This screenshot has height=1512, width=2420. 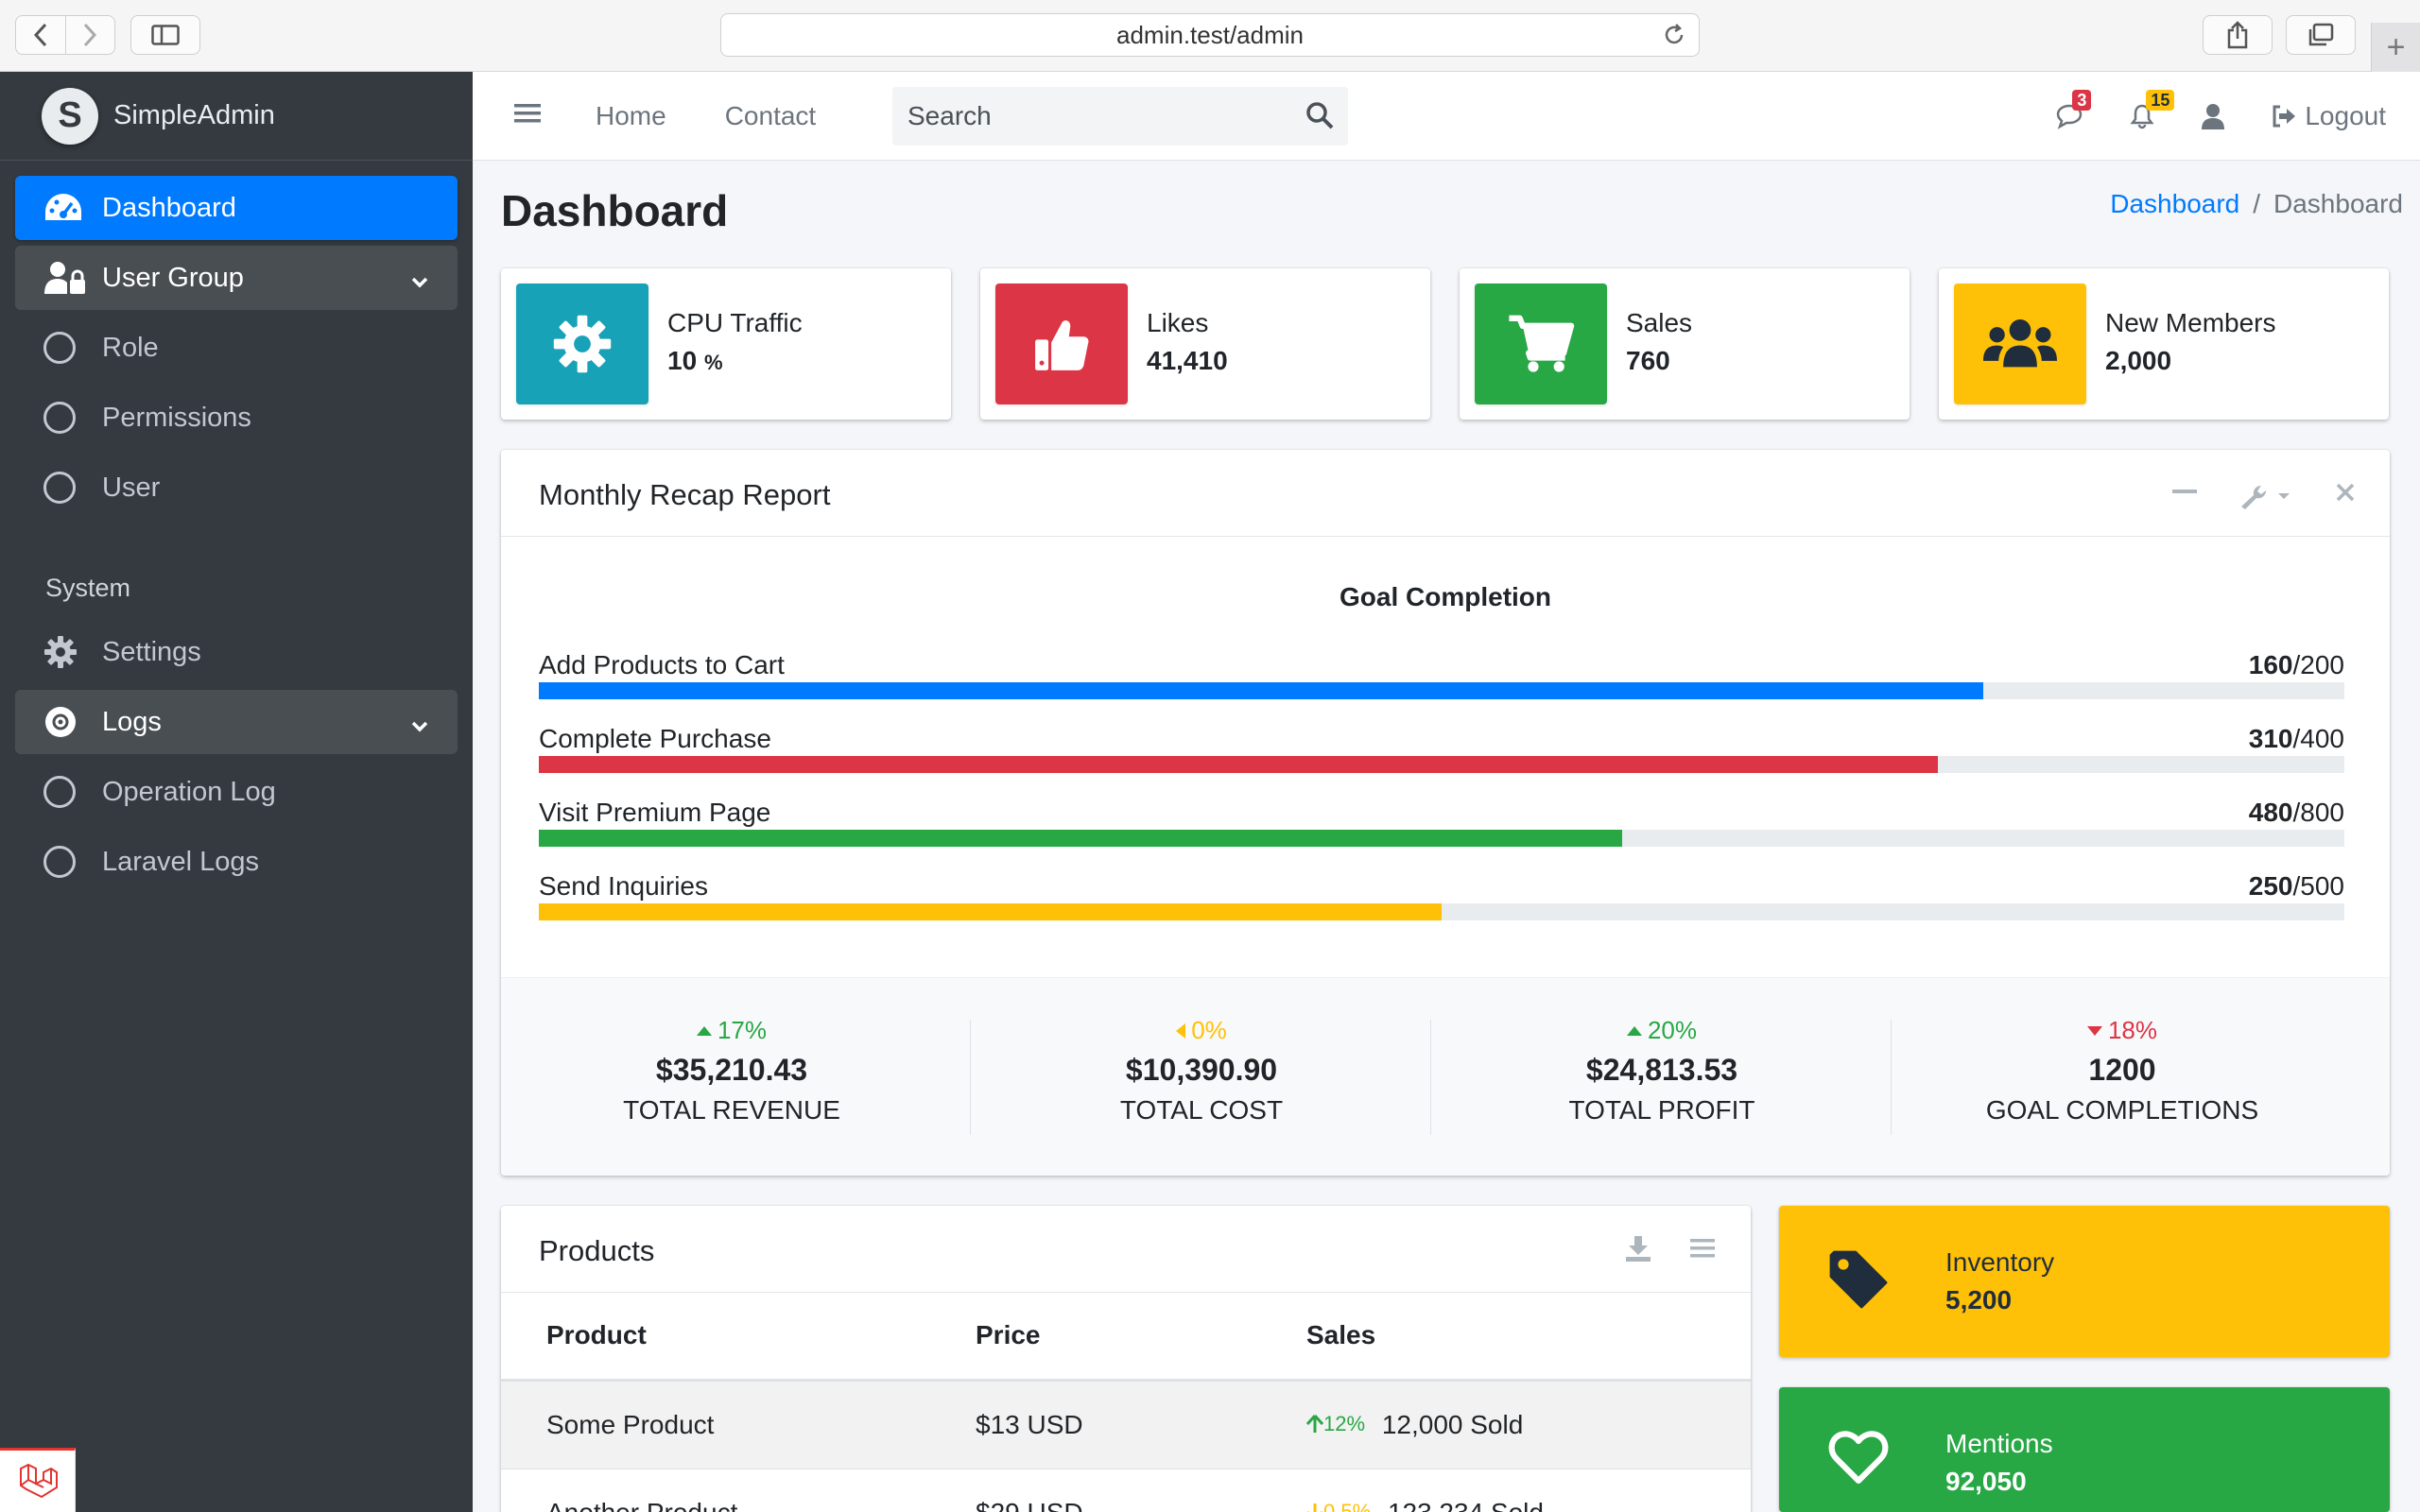 What do you see at coordinates (236, 348) in the screenshot?
I see `sidebar-item-role: Role` at bounding box center [236, 348].